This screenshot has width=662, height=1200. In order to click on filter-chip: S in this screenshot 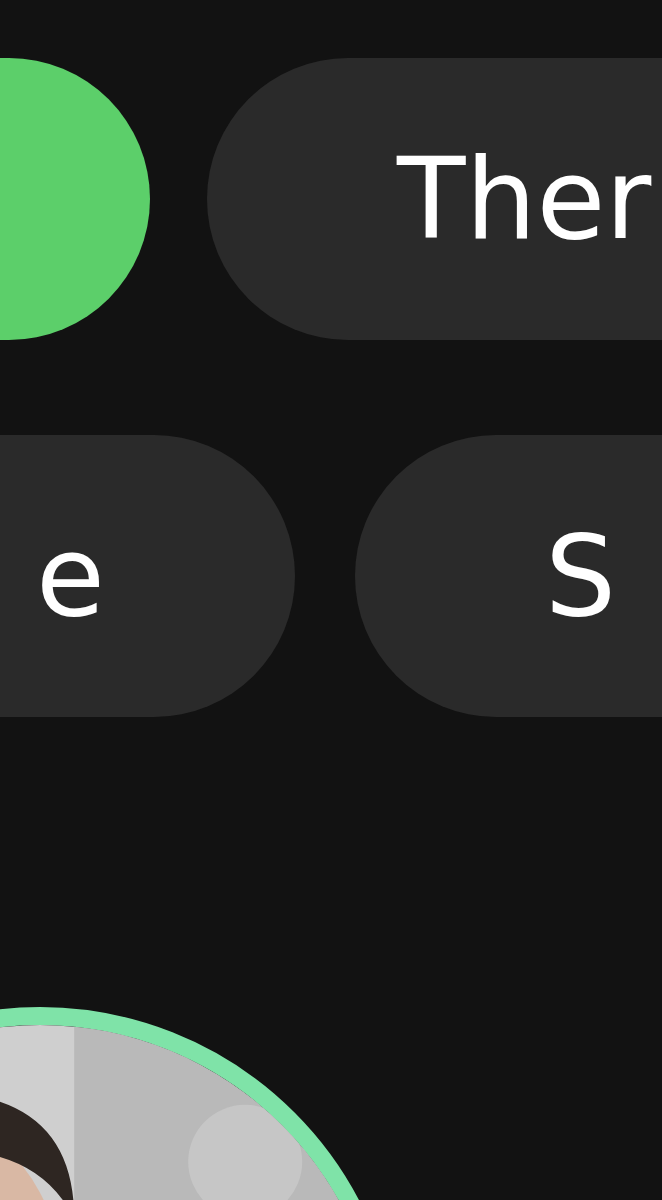, I will do `click(508, 576)`.